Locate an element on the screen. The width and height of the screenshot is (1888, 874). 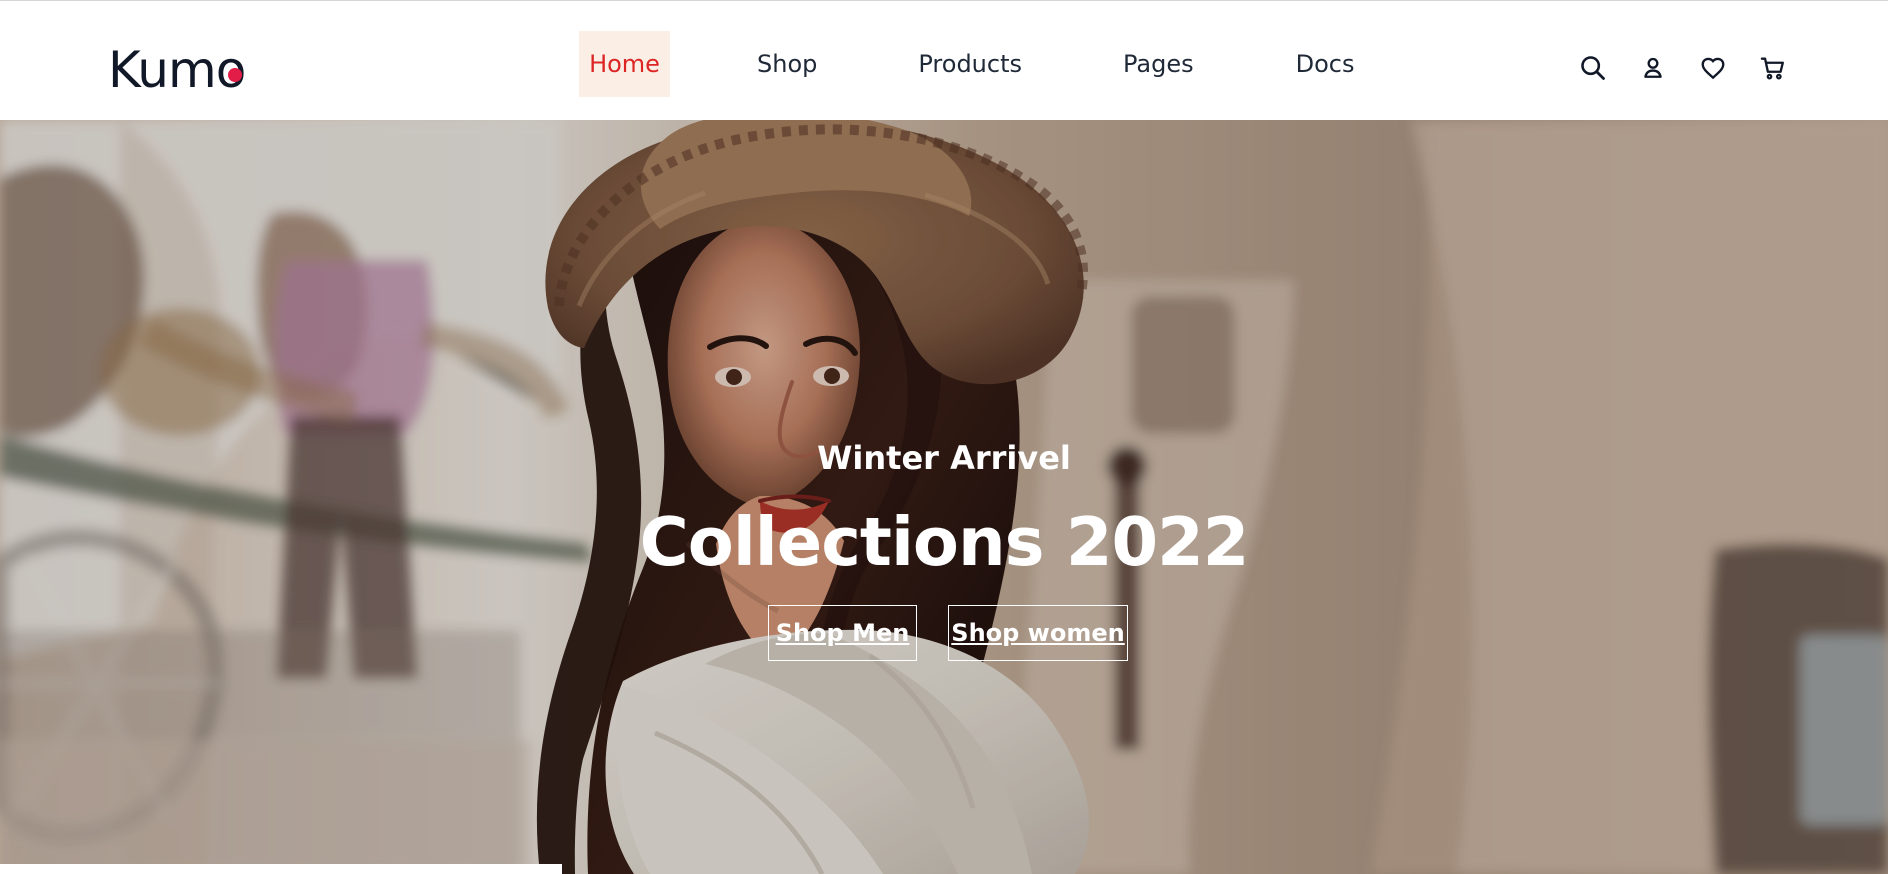
user-icon is located at coordinates (1653, 67).